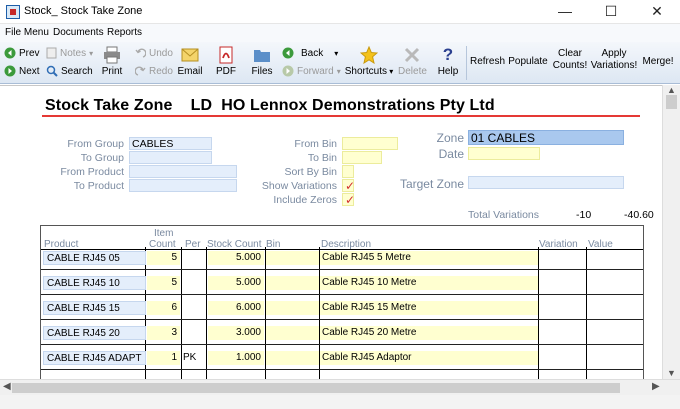 The width and height of the screenshot is (680, 409). I want to click on horizontal-scrollbar: ◀ ▶, so click(340, 387).